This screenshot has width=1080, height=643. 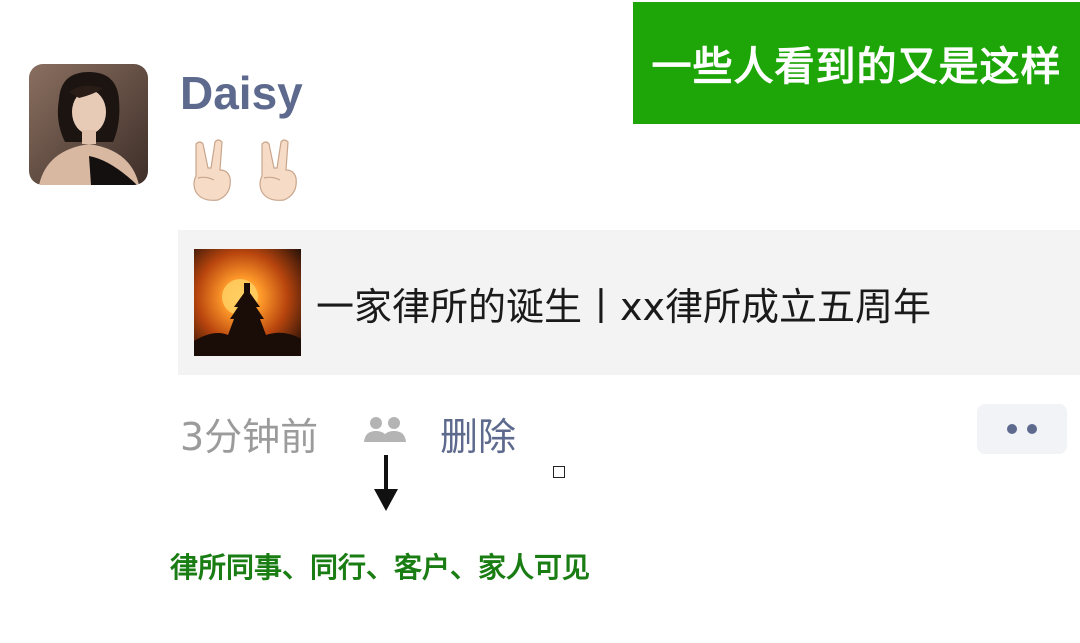 What do you see at coordinates (241, 93) in the screenshot?
I see `username: Daisy` at bounding box center [241, 93].